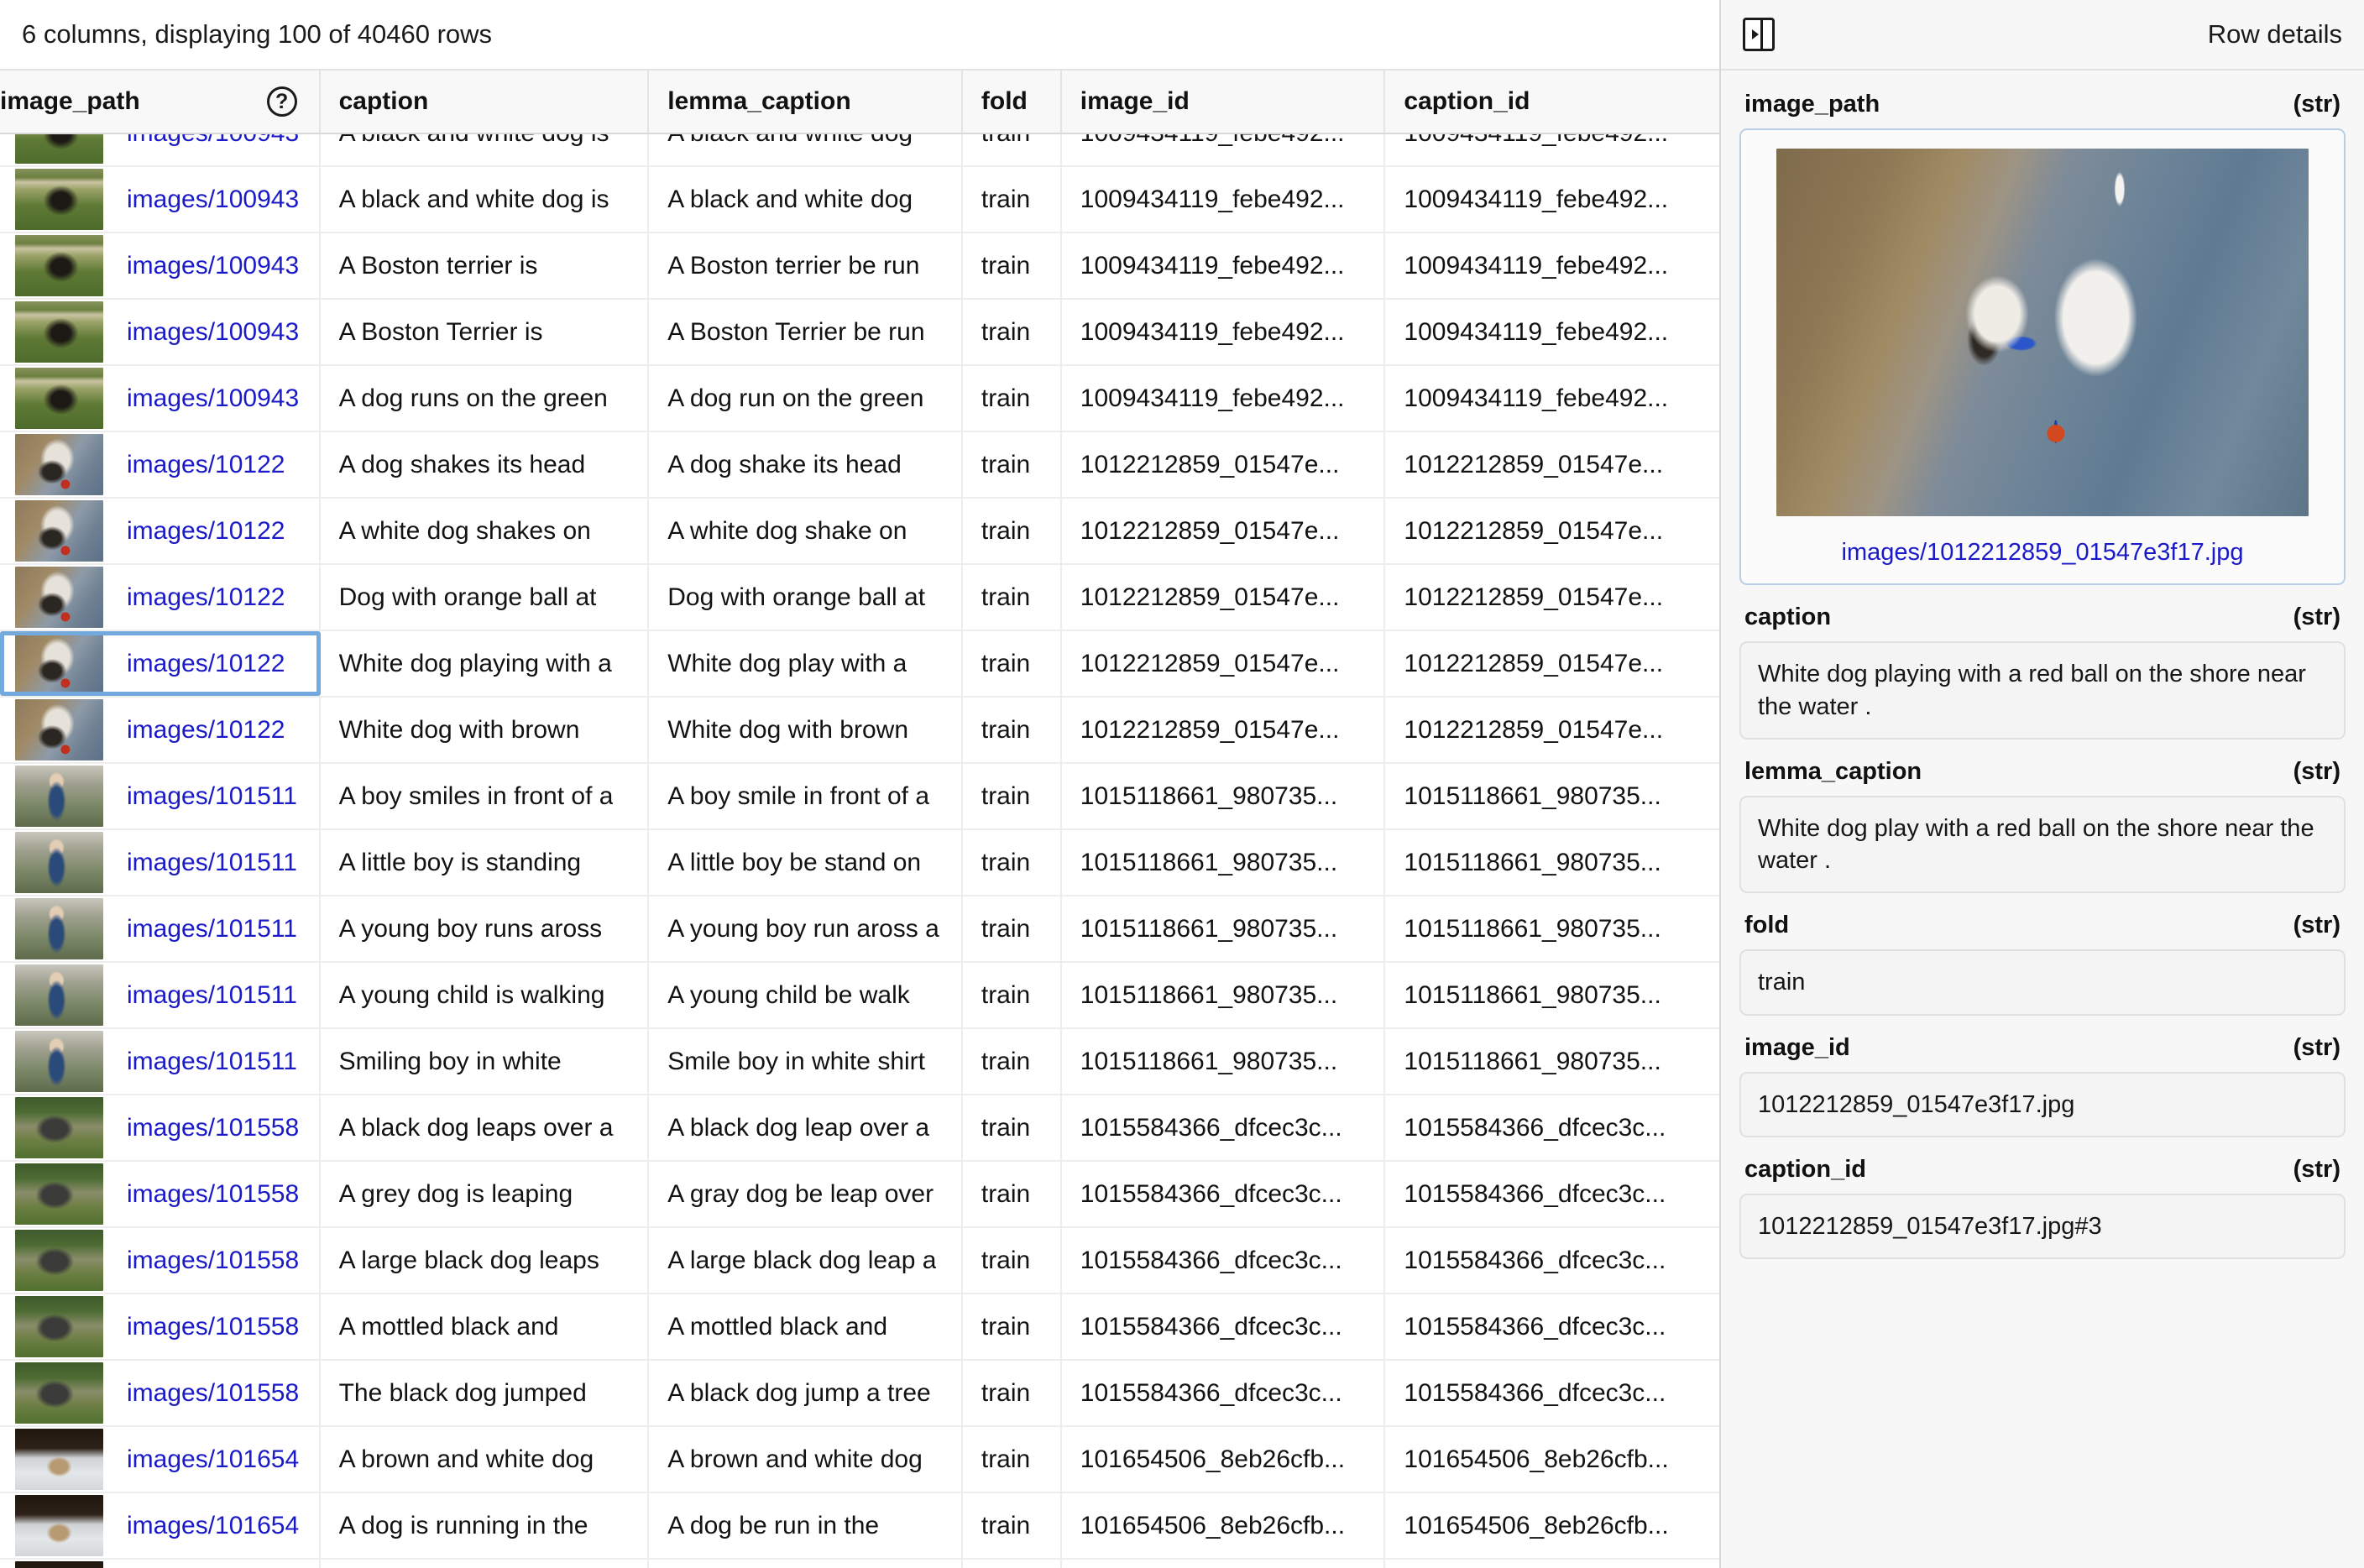 The height and width of the screenshot is (1568, 2364). I want to click on cell-caption: A Boston terrier is, so click(485, 265).